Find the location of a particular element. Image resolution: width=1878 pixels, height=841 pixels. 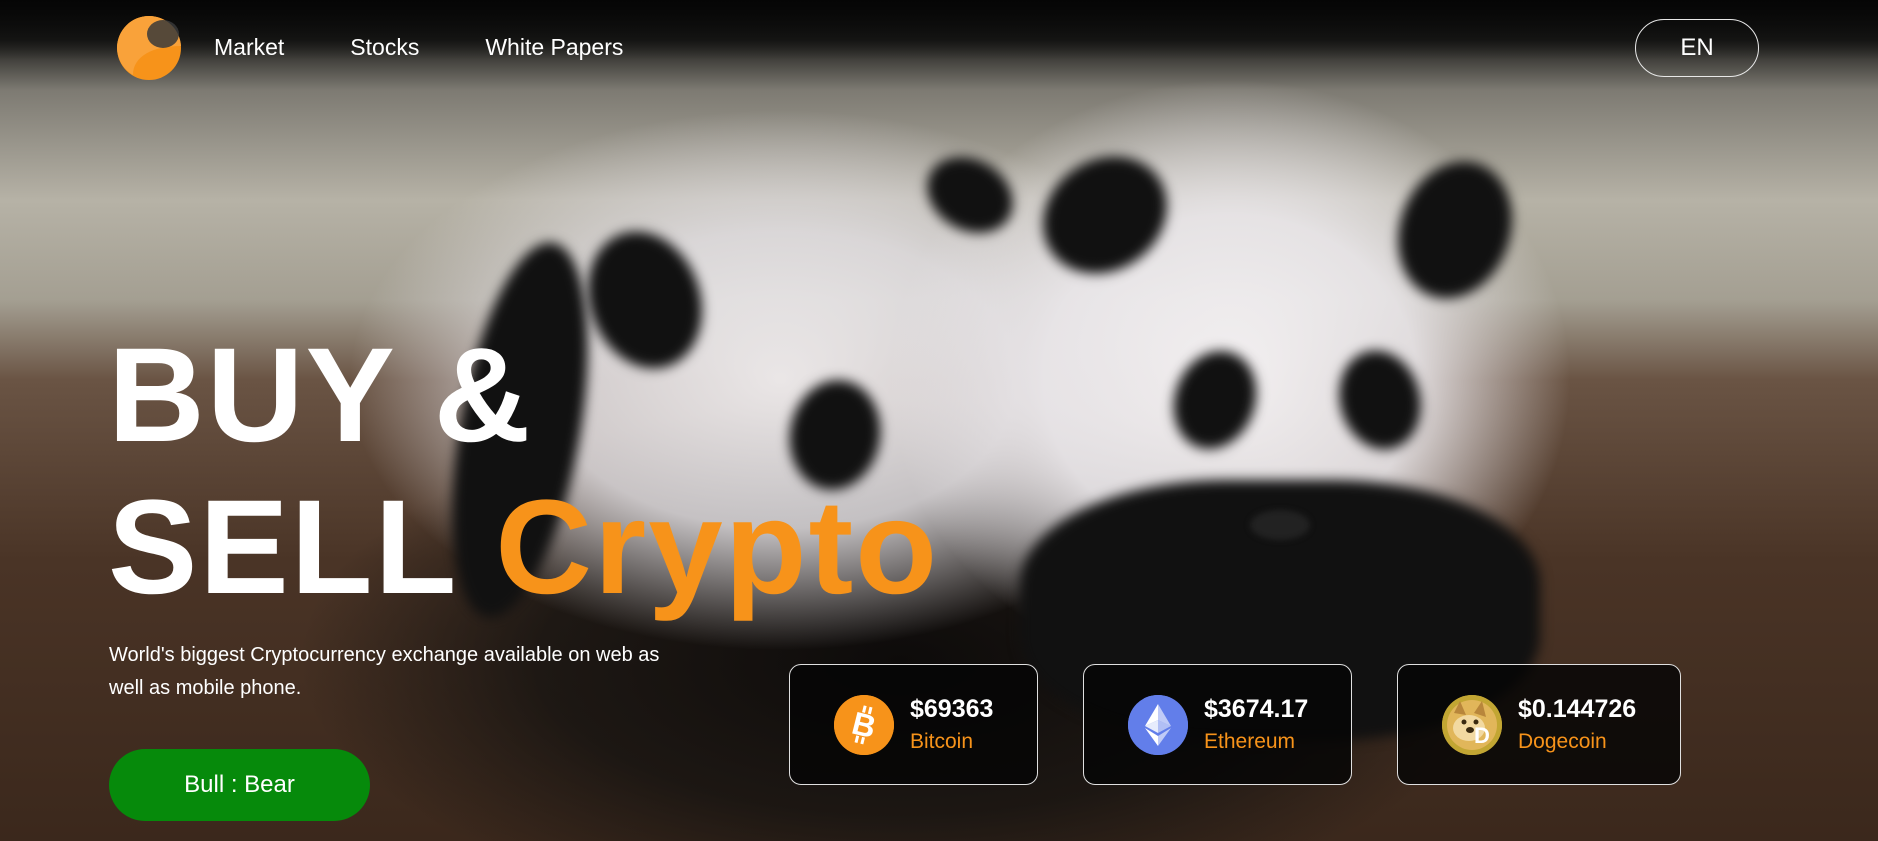

ethereum-icon is located at coordinates (1158, 724).